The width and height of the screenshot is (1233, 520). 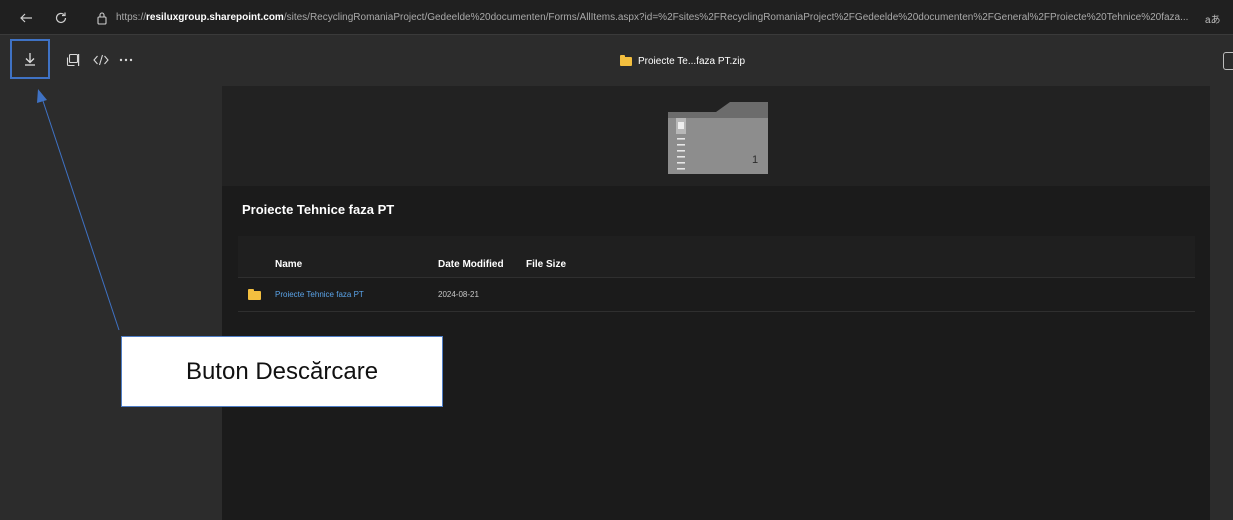 I want to click on download-icon, so click(x=30, y=59).